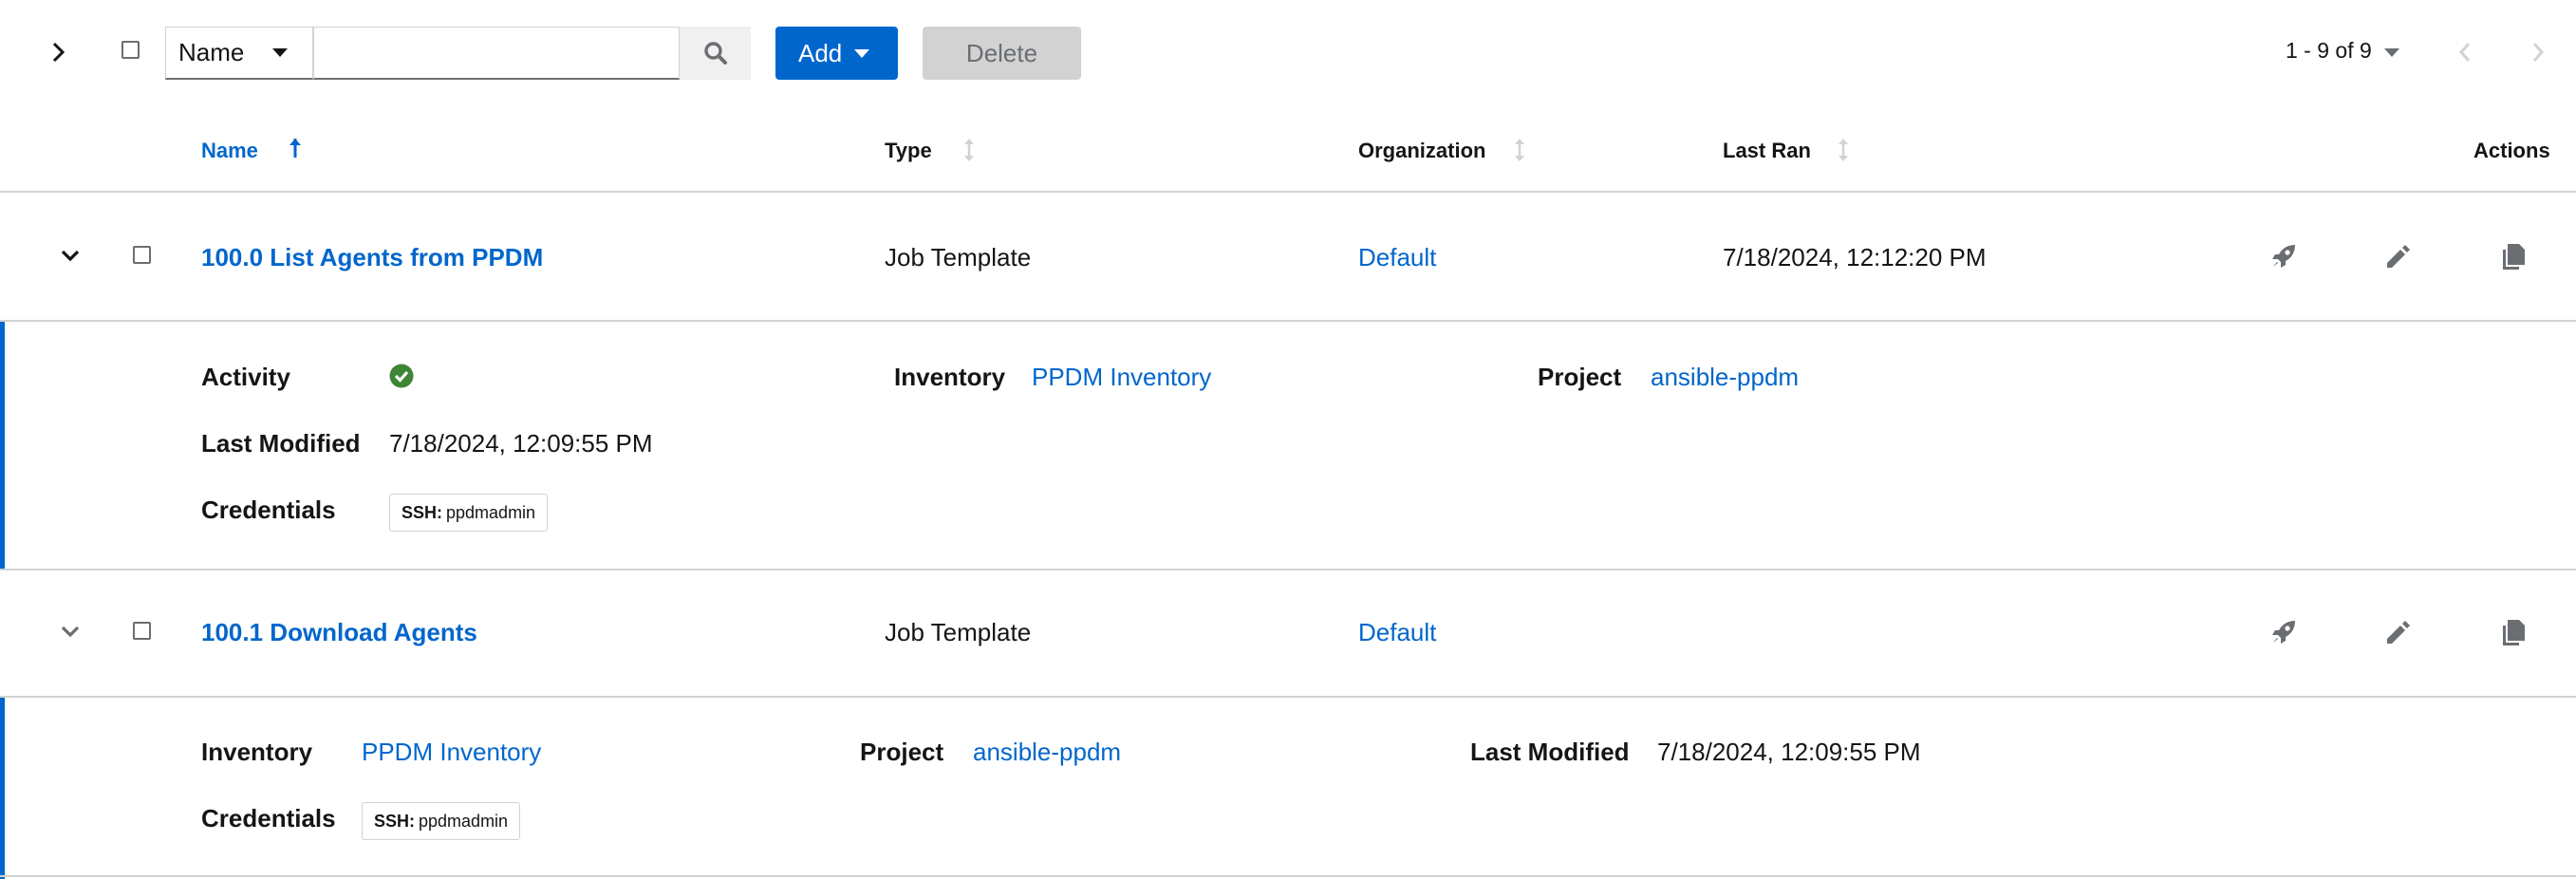 Image resolution: width=2576 pixels, height=879 pixels. What do you see at coordinates (339, 632) in the screenshot?
I see `template-name-link: 100.1 Download Agents` at bounding box center [339, 632].